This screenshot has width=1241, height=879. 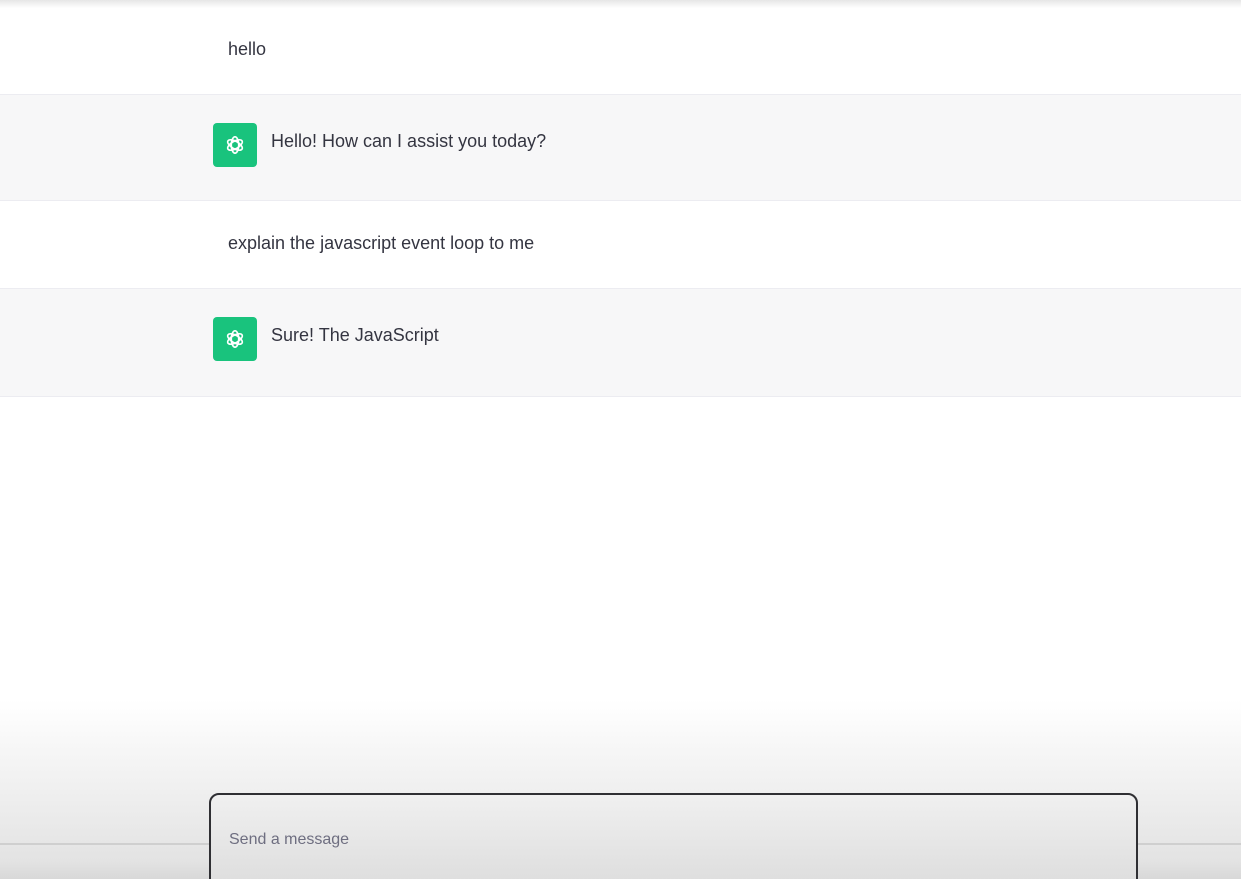 What do you see at coordinates (620, 47) in the screenshot?
I see `user-message: hello` at bounding box center [620, 47].